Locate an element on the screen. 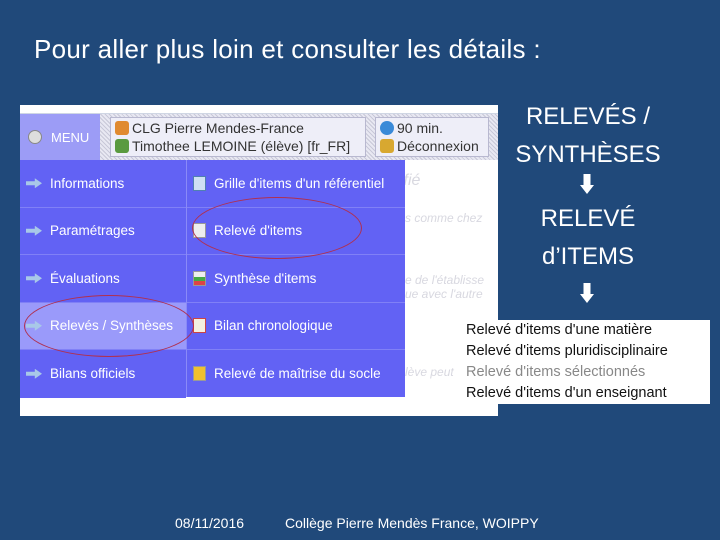 This screenshot has height=540, width=720. label-releve: RELEVÉ is located at coordinates (588, 218).